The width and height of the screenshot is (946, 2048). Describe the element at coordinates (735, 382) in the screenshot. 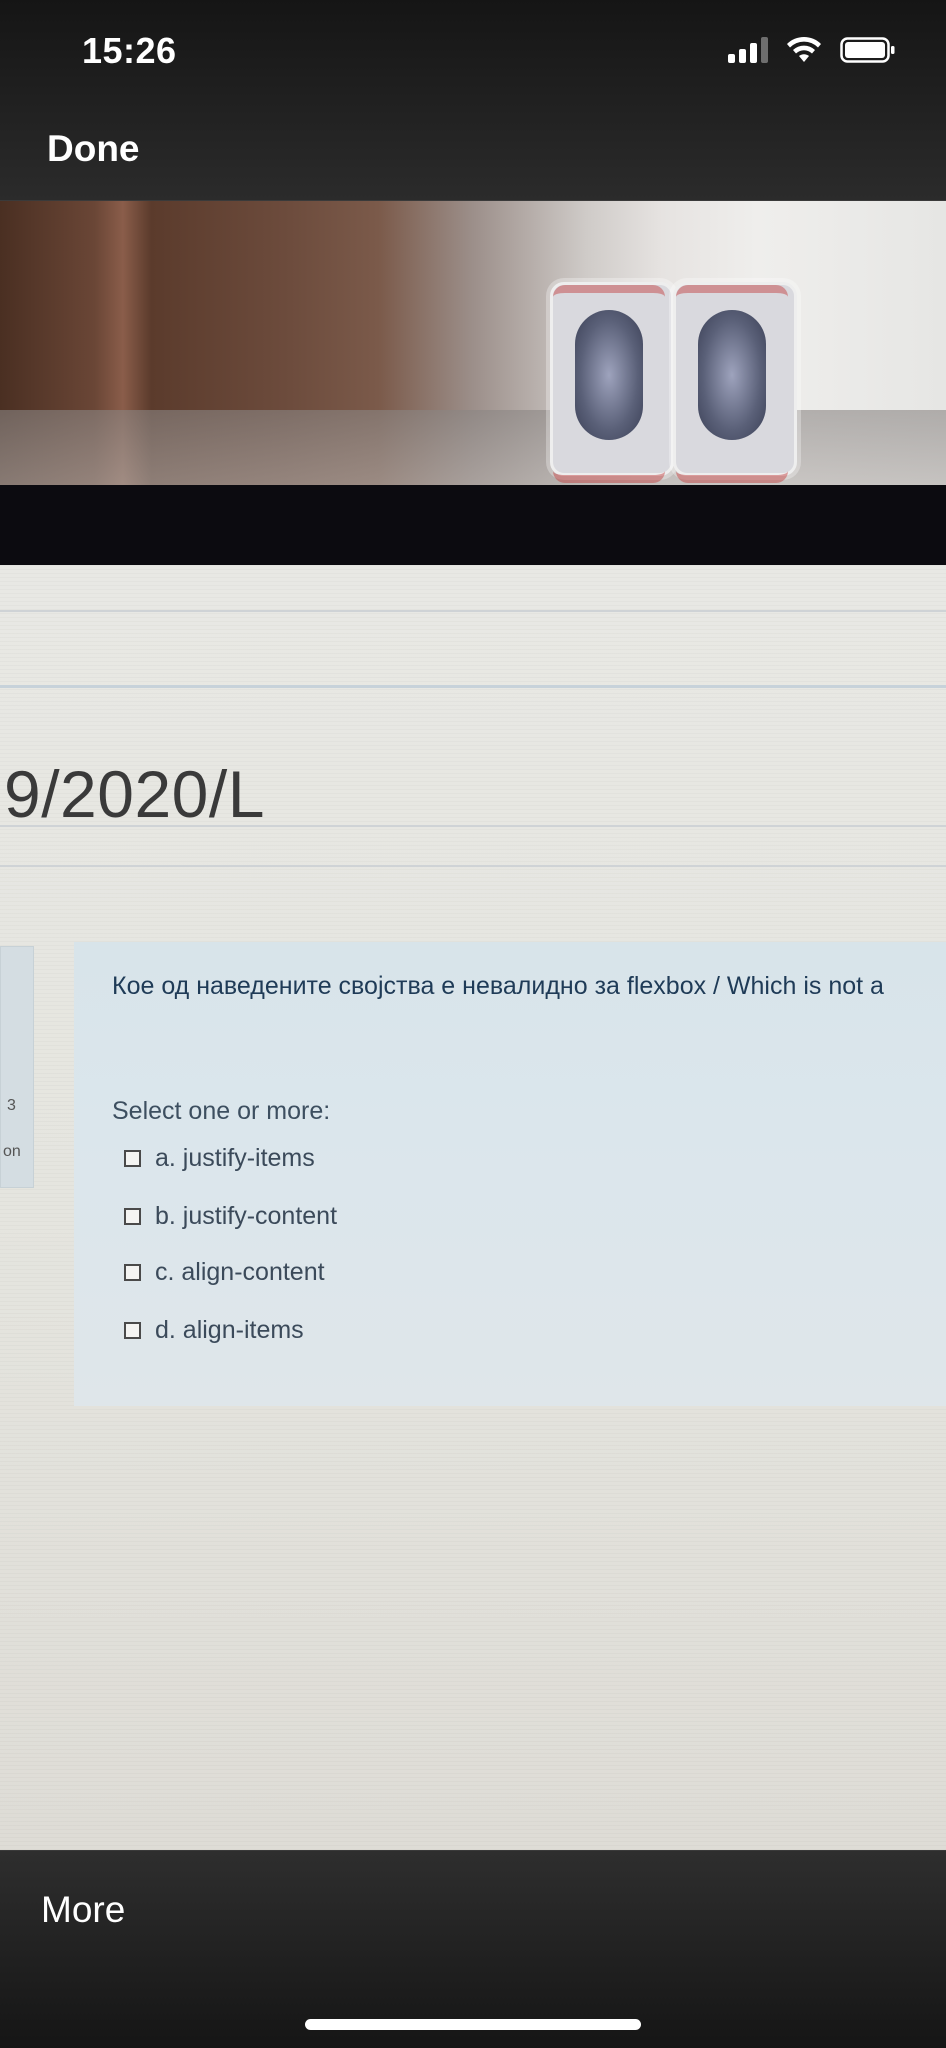

I see `photo-frame-right` at that location.